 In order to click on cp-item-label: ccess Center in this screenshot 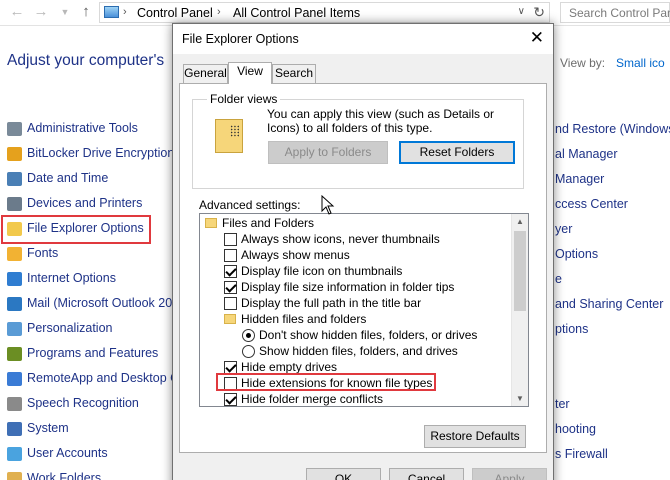, I will do `click(591, 204)`.